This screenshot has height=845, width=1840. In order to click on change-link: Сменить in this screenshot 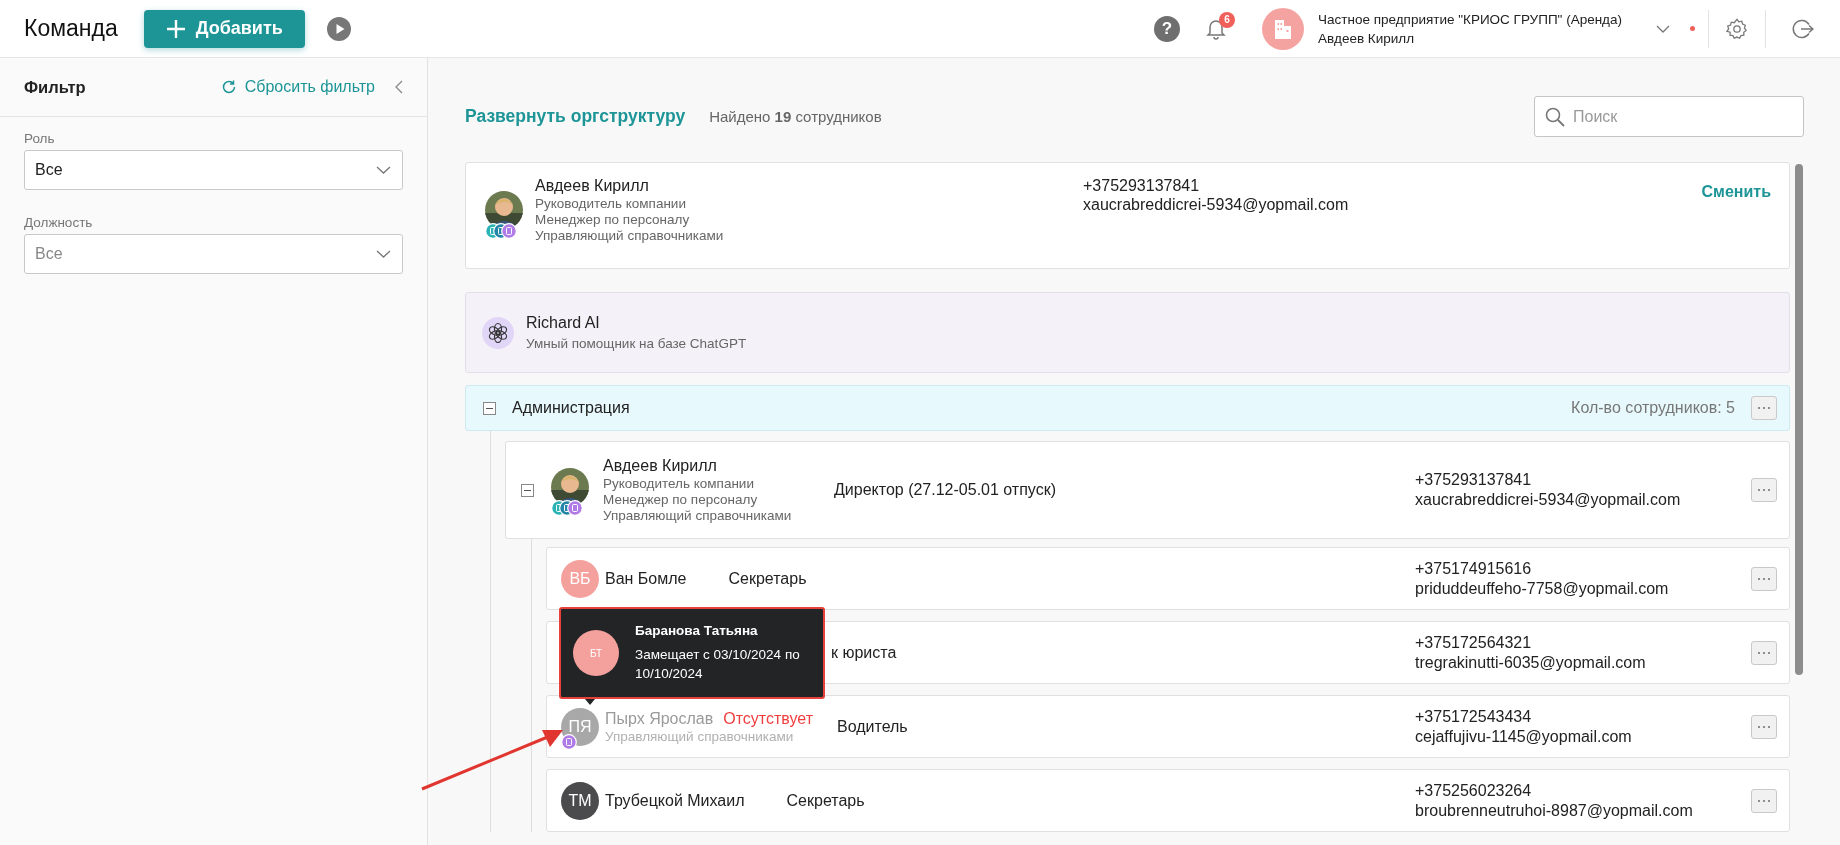, I will do `click(1736, 192)`.